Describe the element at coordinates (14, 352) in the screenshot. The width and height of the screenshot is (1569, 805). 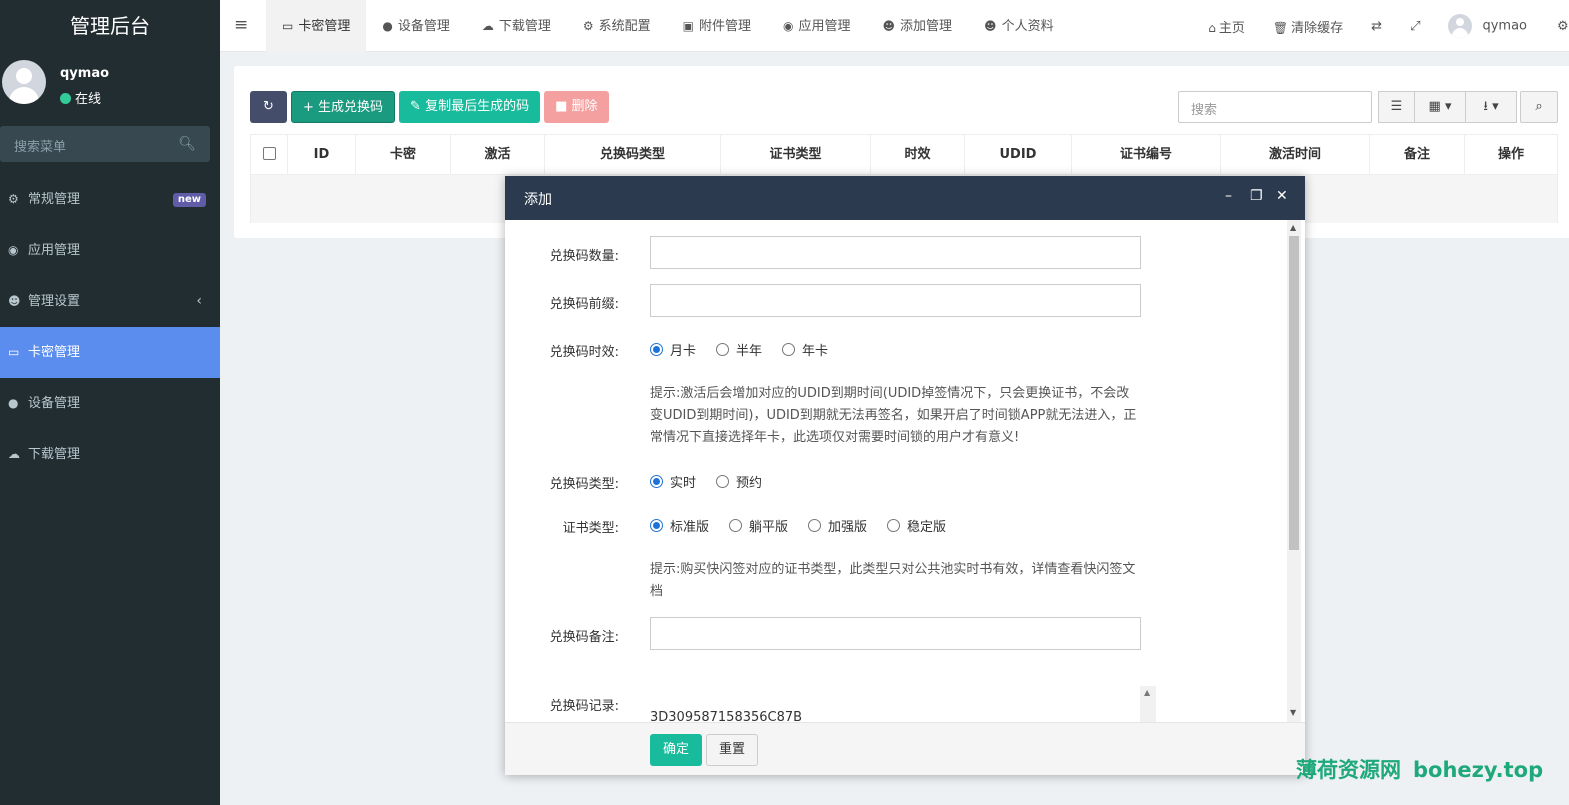
I see `credit-card-icon: ▭` at that location.